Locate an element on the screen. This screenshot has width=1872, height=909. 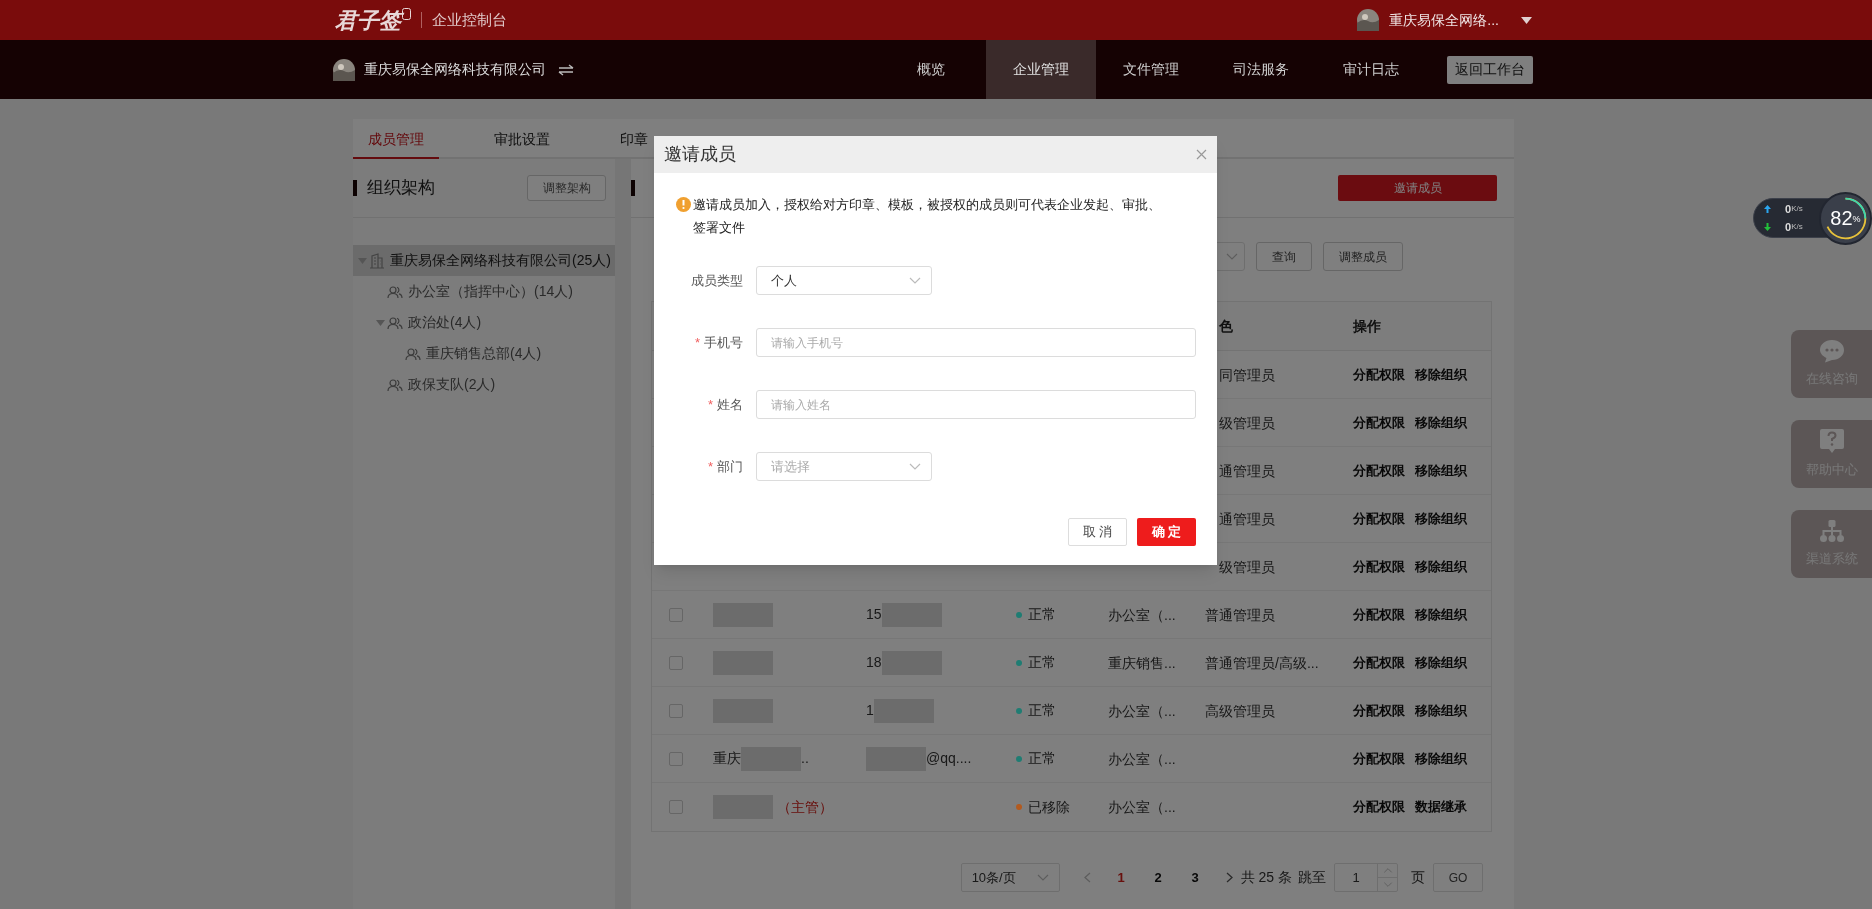
building-icon is located at coordinates (377, 260).